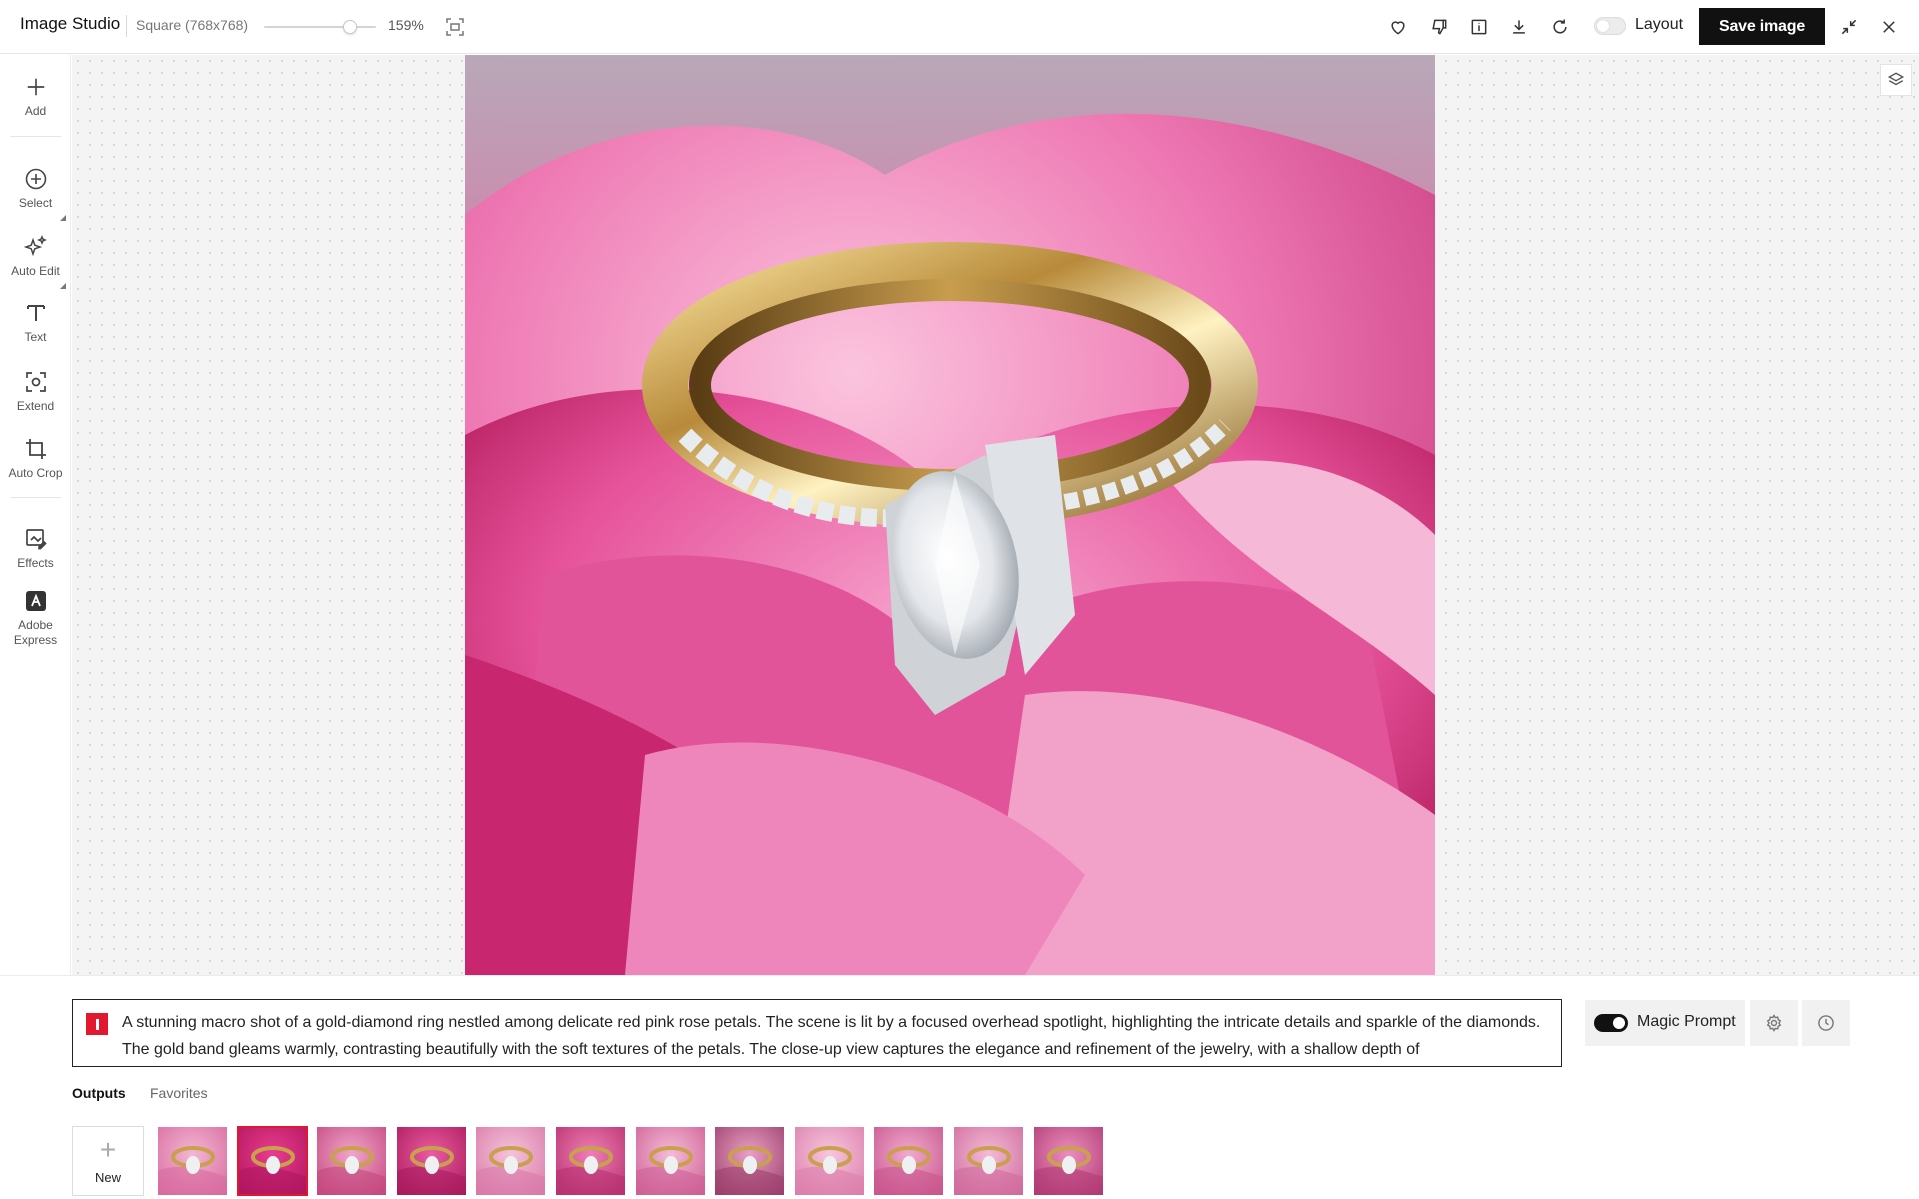  What do you see at coordinates (97, 1024) in the screenshot?
I see `prompt-badge-icon` at bounding box center [97, 1024].